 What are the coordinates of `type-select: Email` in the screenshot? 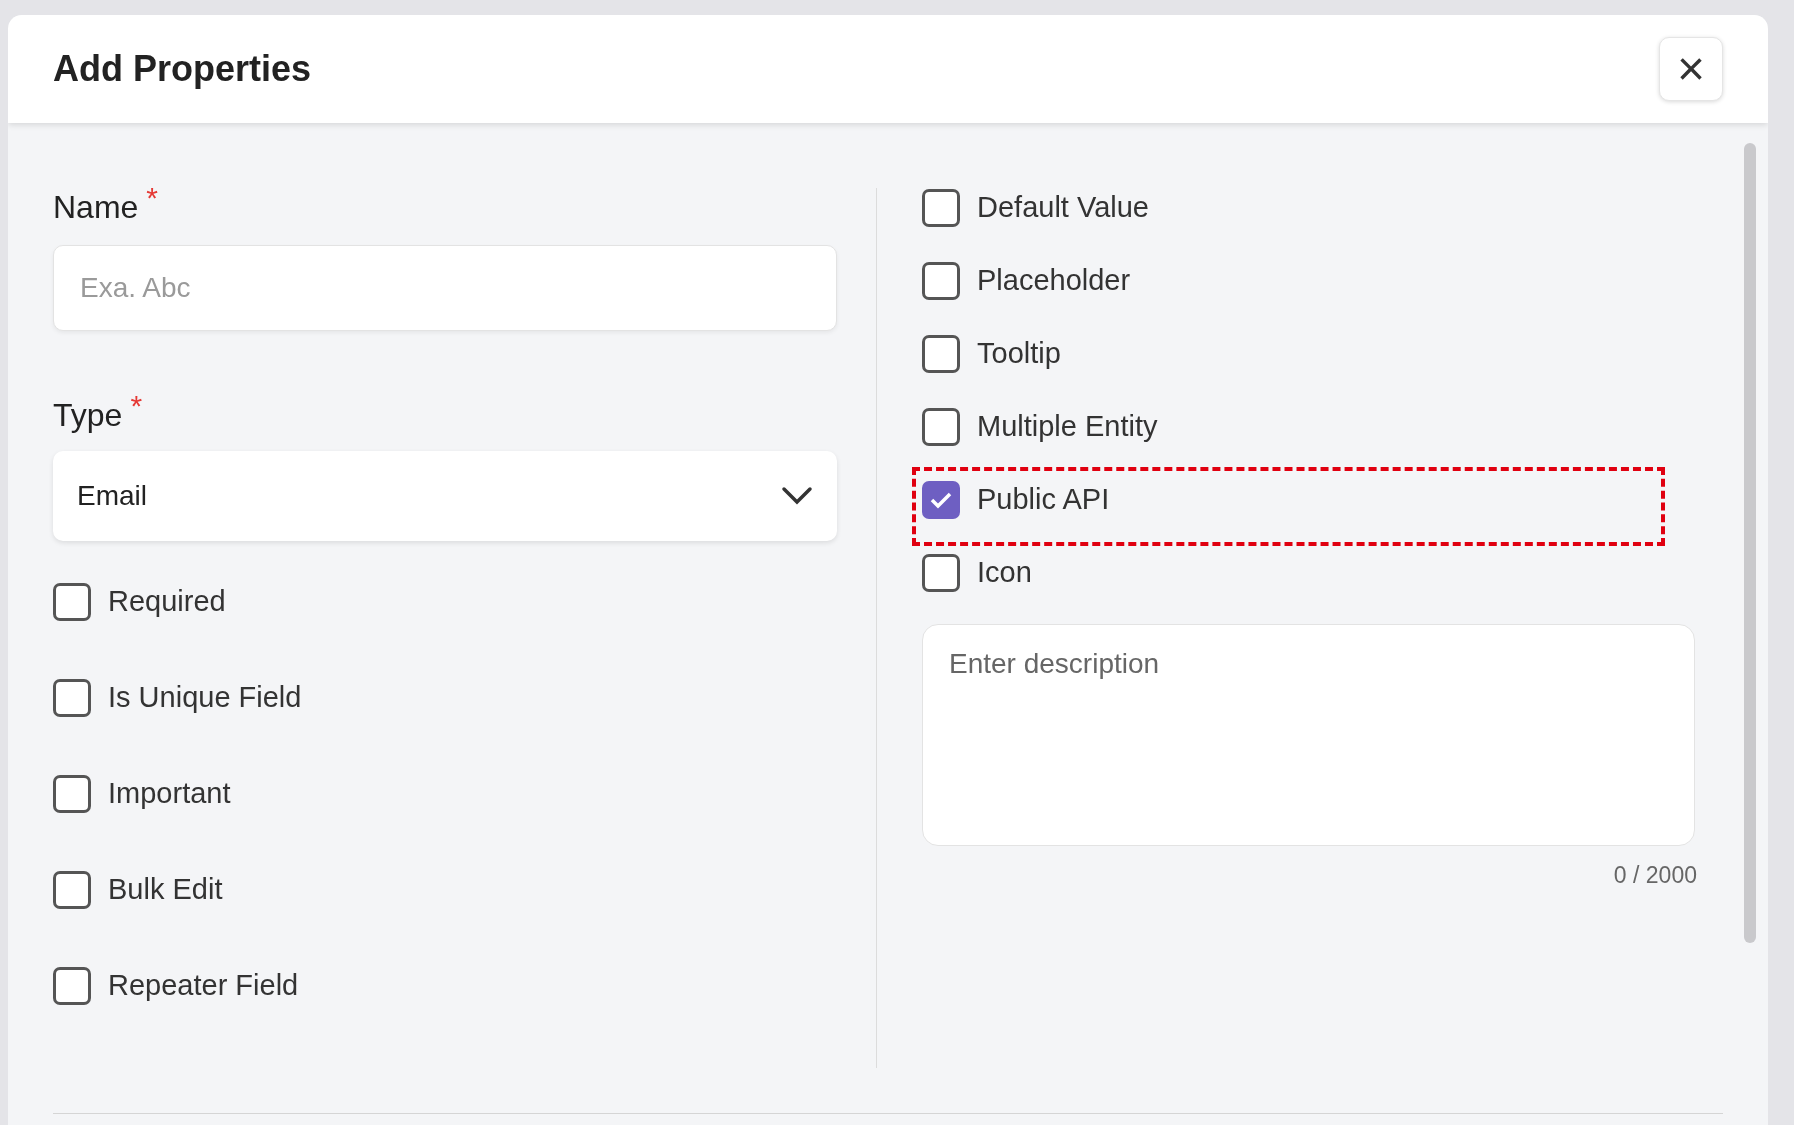 It's located at (445, 496).